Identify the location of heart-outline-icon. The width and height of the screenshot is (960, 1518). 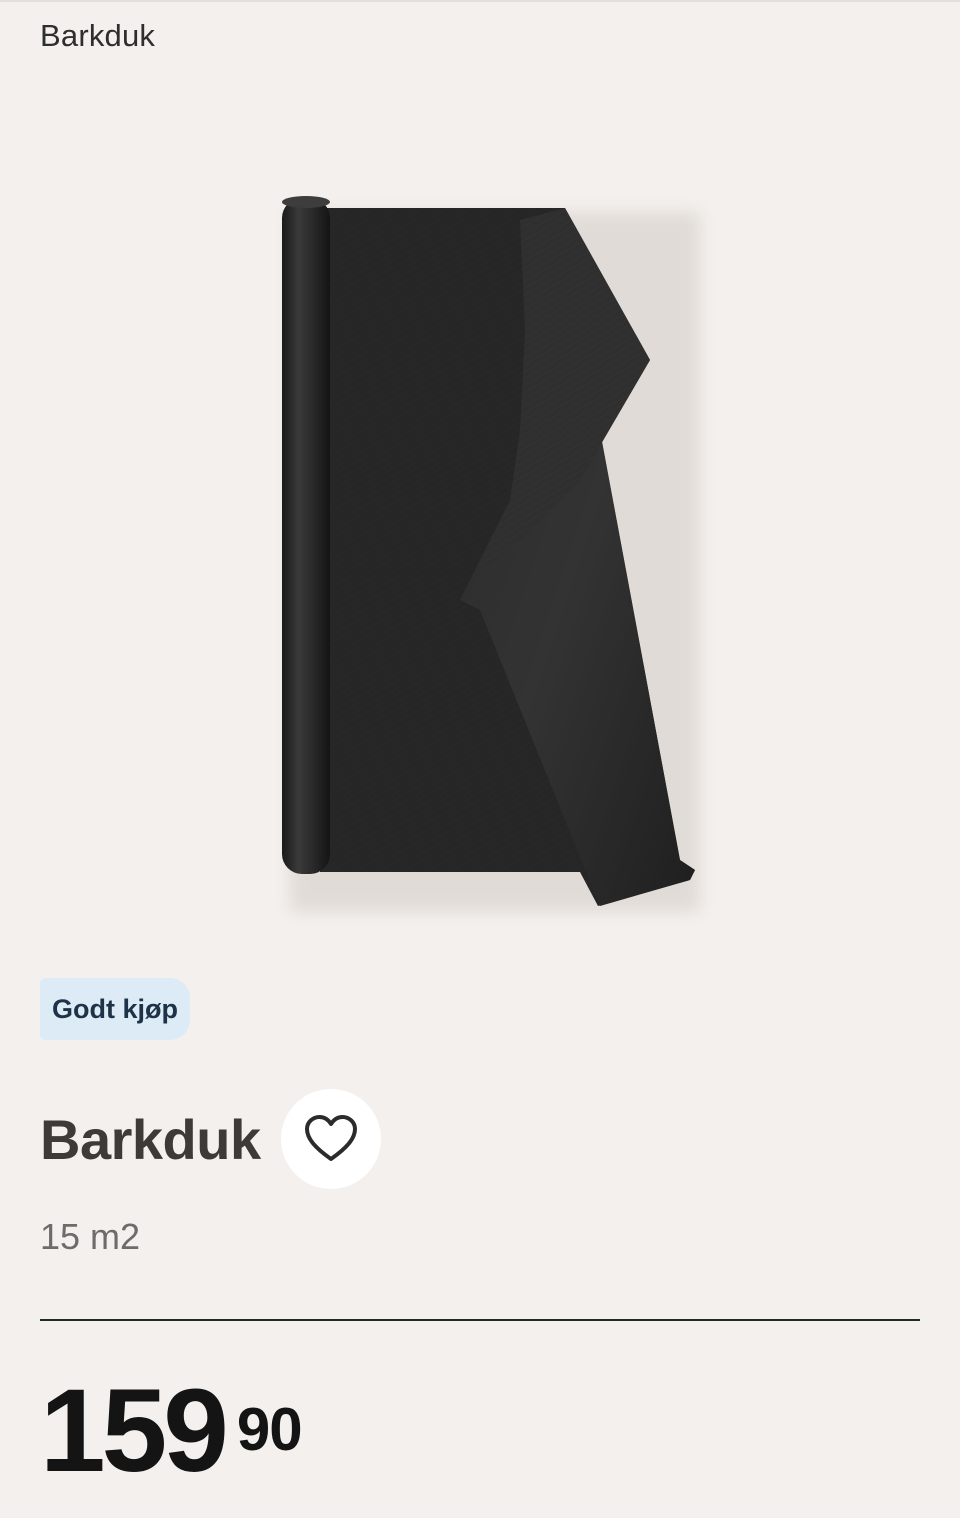
(330, 1138).